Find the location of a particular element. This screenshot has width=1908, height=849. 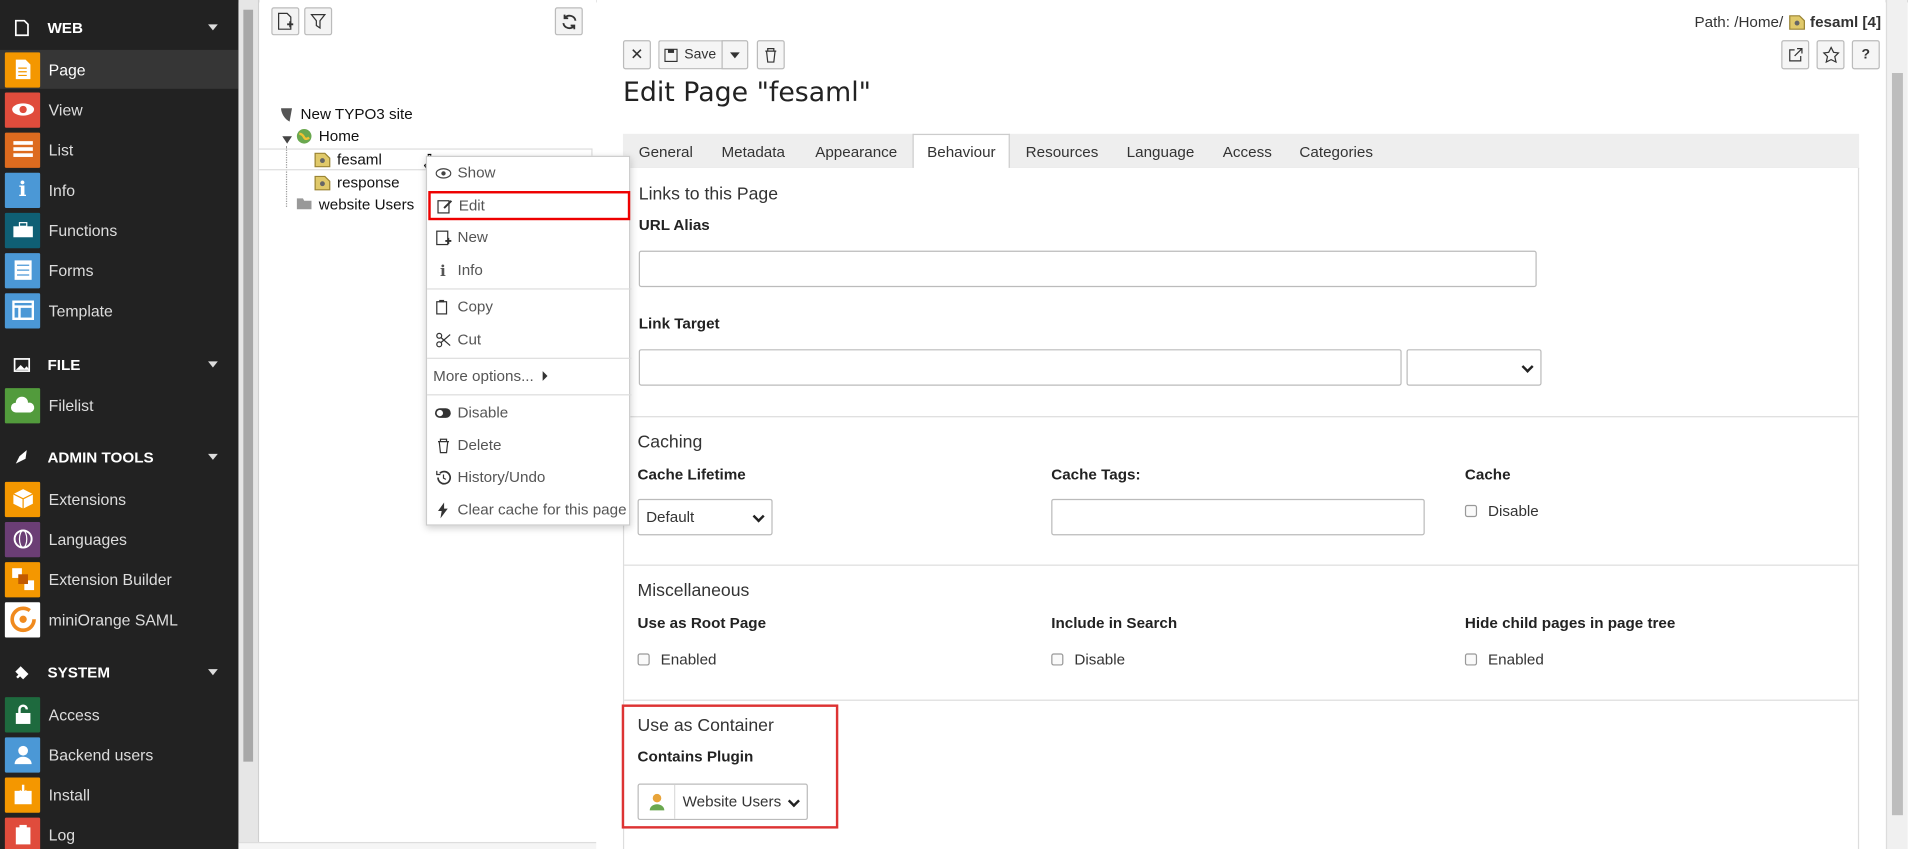

menu-item-history: History/Undo is located at coordinates (529, 476).